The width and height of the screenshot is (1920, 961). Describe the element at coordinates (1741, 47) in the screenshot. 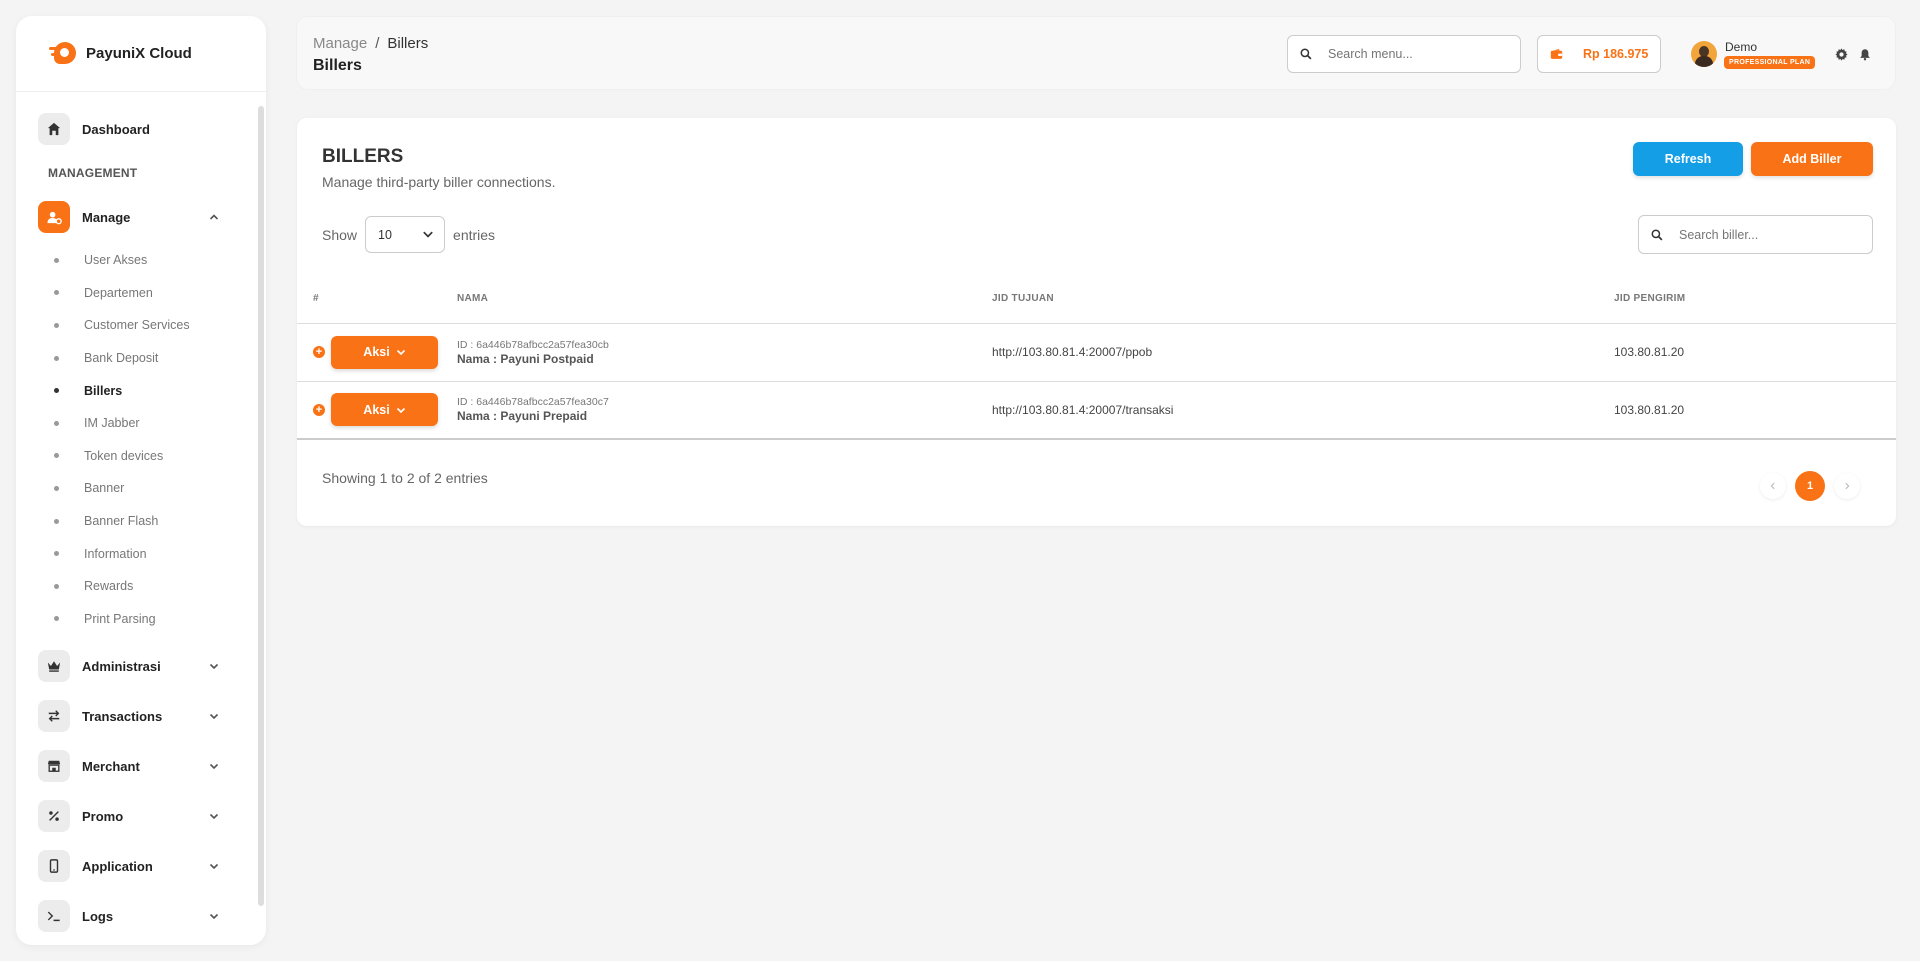

I see `user-name: Demo` at that location.